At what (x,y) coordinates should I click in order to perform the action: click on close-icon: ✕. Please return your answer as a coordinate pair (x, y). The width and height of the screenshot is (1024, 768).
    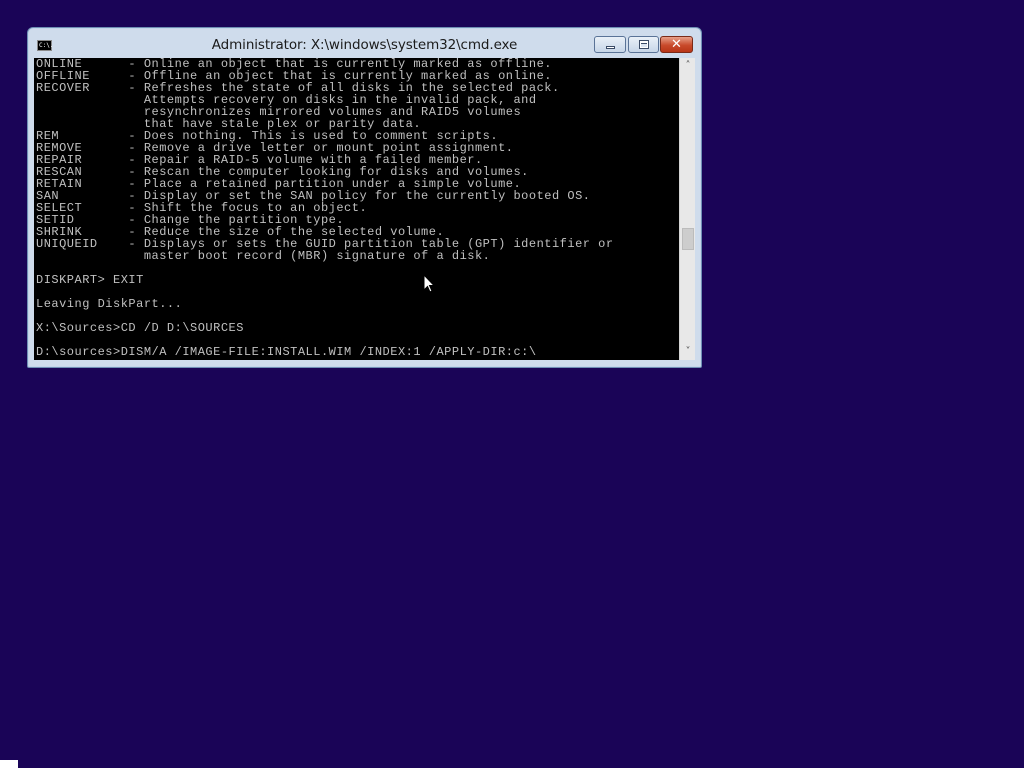
    Looking at the image, I should click on (676, 44).